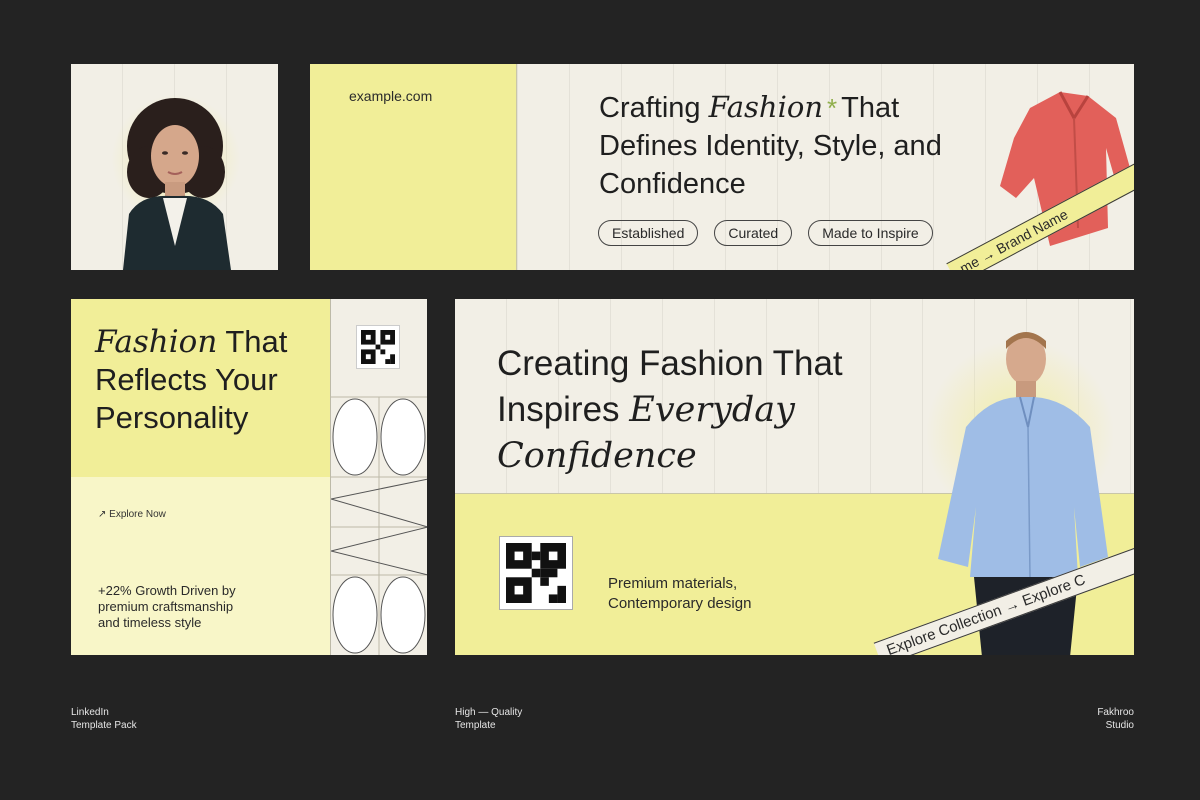  Describe the element at coordinates (648, 233) in the screenshot. I see `pill-established: Established` at that location.